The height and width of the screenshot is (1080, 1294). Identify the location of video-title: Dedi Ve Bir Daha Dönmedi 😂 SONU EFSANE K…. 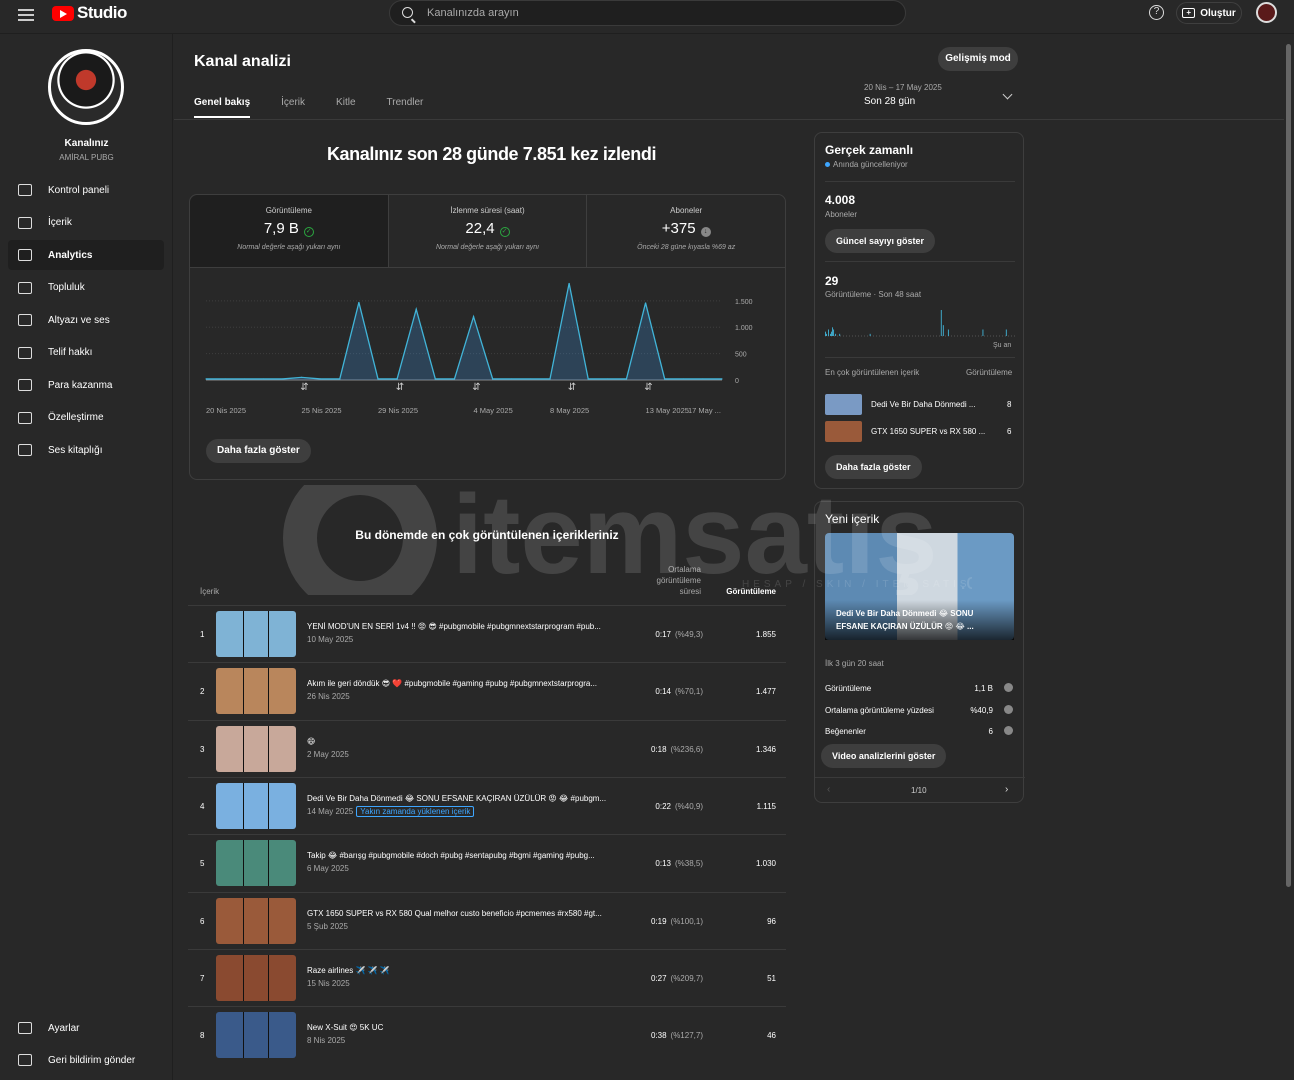
(468, 798).